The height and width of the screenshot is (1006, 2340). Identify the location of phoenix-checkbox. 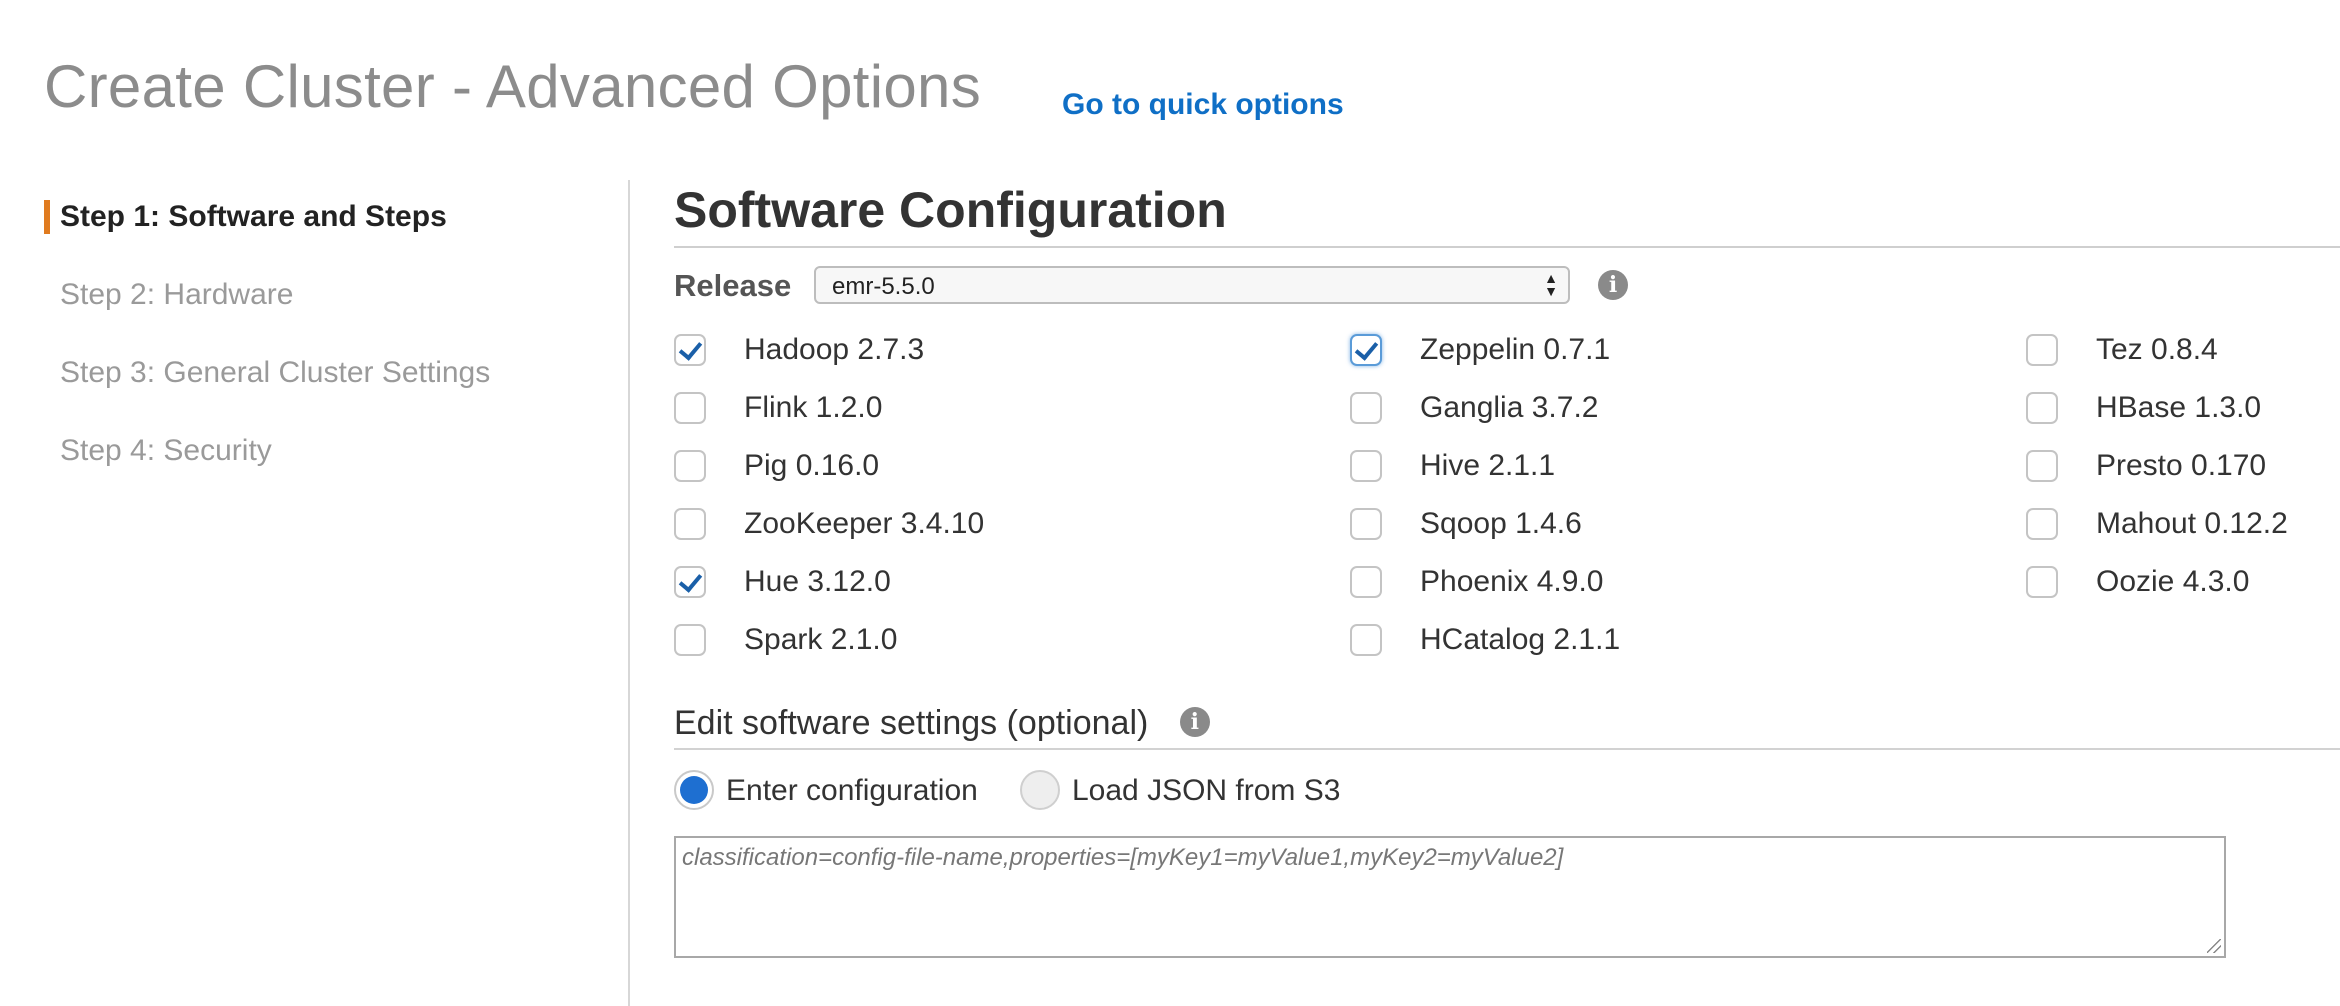
(1366, 582).